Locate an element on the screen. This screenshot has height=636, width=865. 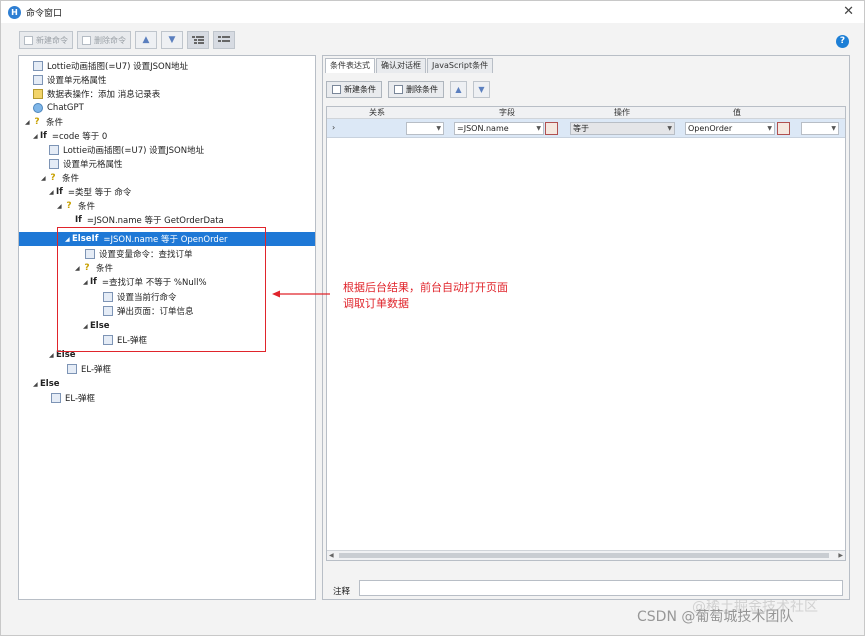
arrow-down-icon: ▼ is located at coordinates (481, 89).